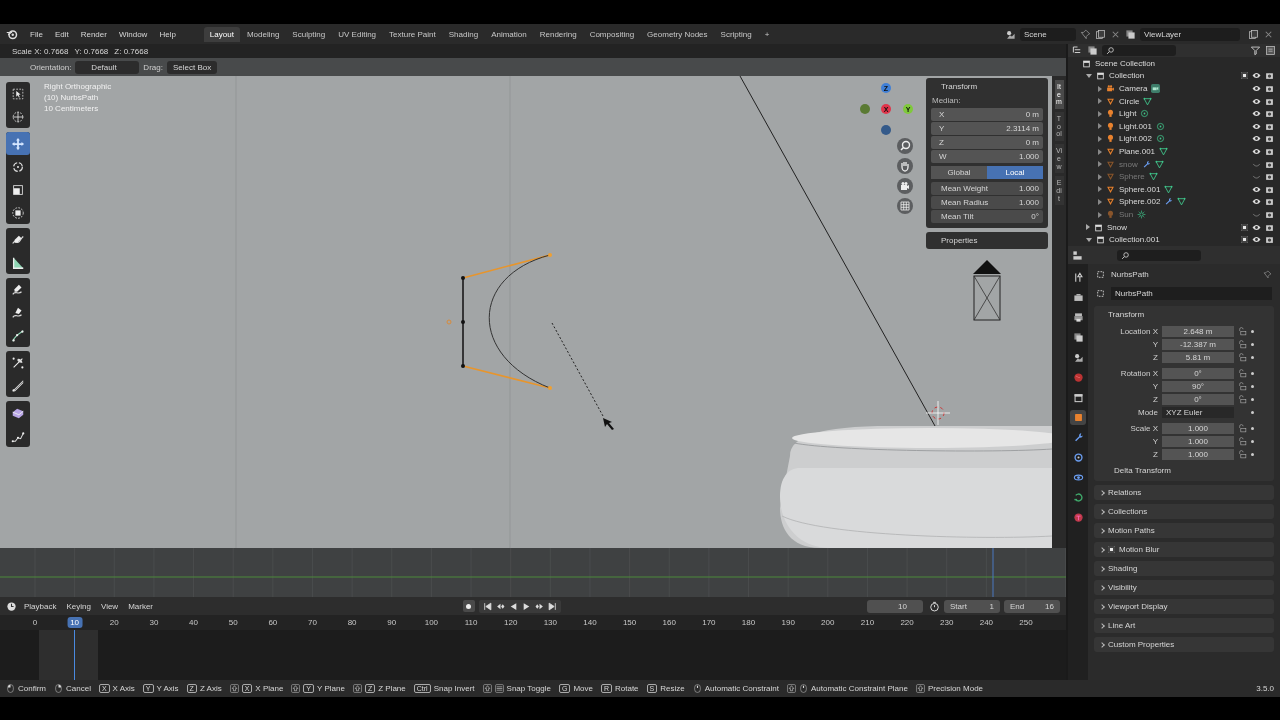  I want to click on menu-item: File, so click(36, 34).